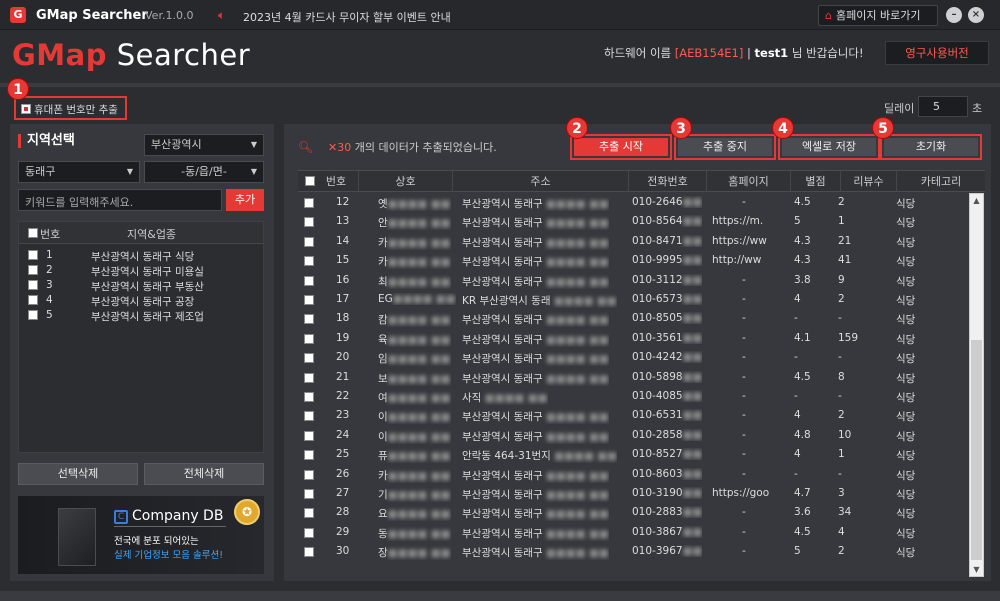  Describe the element at coordinates (633, 396) in the screenshot. I see `table-row: 22 여■■■■ ■■ 사직 ■■■■ ■■ 010-4085■■ - - - 식당` at that location.